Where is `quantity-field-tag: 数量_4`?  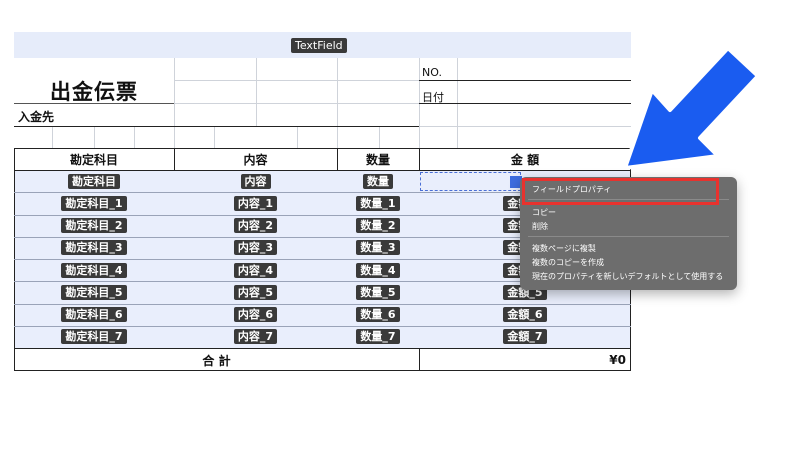 quantity-field-tag: 数量_4 is located at coordinates (378, 270).